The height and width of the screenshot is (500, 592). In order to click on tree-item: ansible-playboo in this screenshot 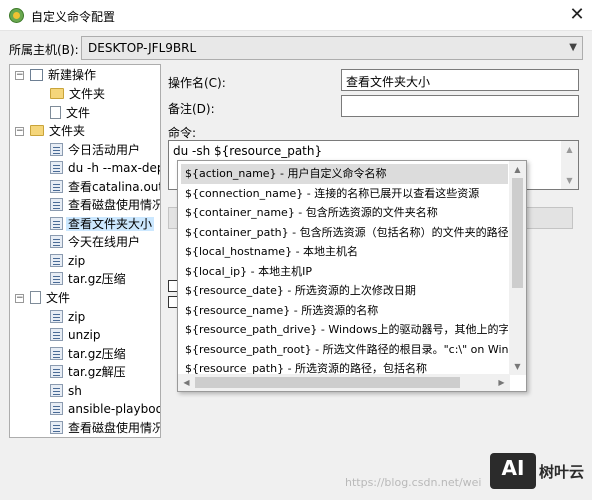, I will do `click(105, 409)`.